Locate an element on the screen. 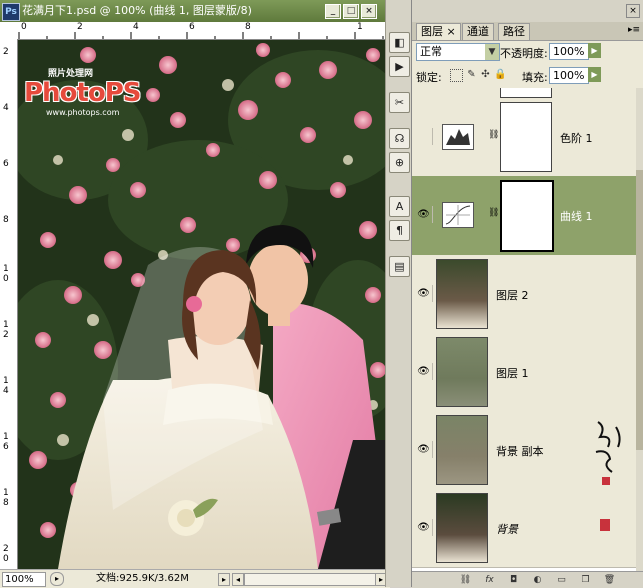  layer-row-background-copy: 👁 背景 副本 is located at coordinates (524, 450).